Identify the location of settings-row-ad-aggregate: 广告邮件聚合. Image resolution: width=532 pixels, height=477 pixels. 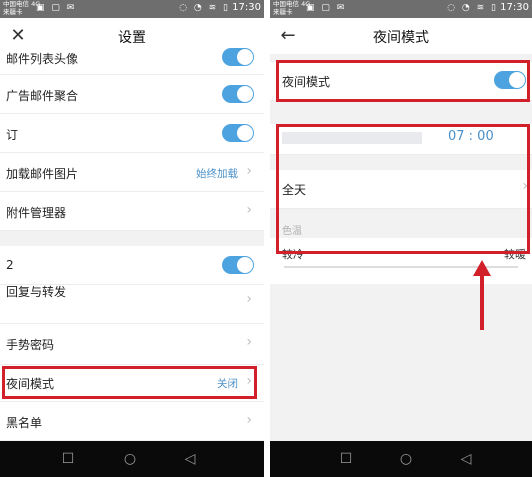
(132, 94).